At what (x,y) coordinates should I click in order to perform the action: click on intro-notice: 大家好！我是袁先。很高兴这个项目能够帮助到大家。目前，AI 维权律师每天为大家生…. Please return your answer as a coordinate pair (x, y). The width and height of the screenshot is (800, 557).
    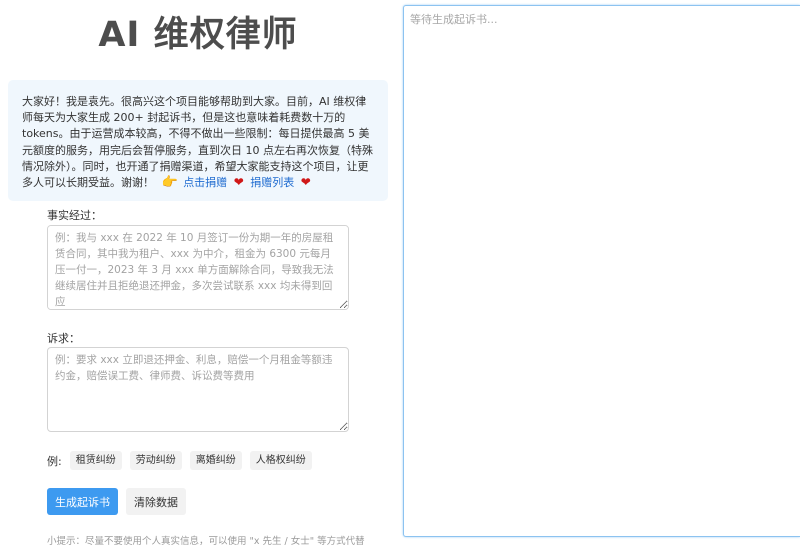
    Looking at the image, I should click on (198, 140).